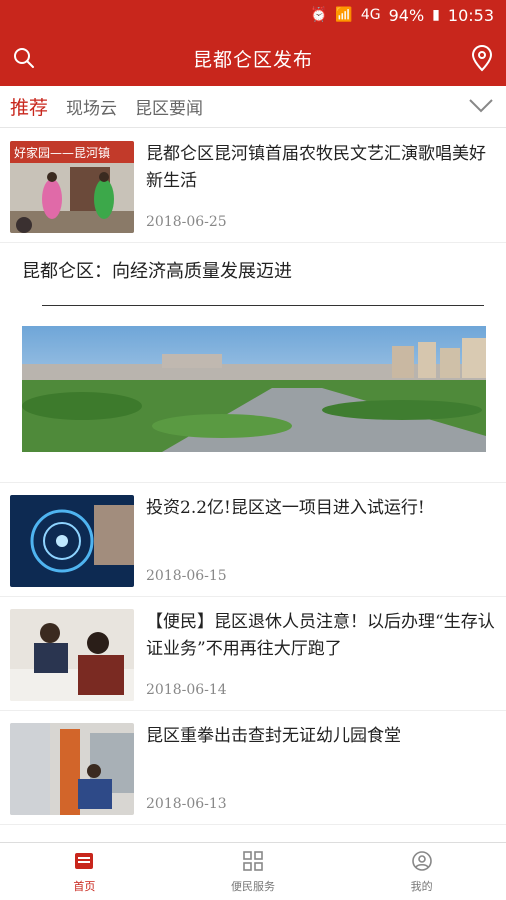  What do you see at coordinates (254, 389) in the screenshot?
I see `featured-image` at bounding box center [254, 389].